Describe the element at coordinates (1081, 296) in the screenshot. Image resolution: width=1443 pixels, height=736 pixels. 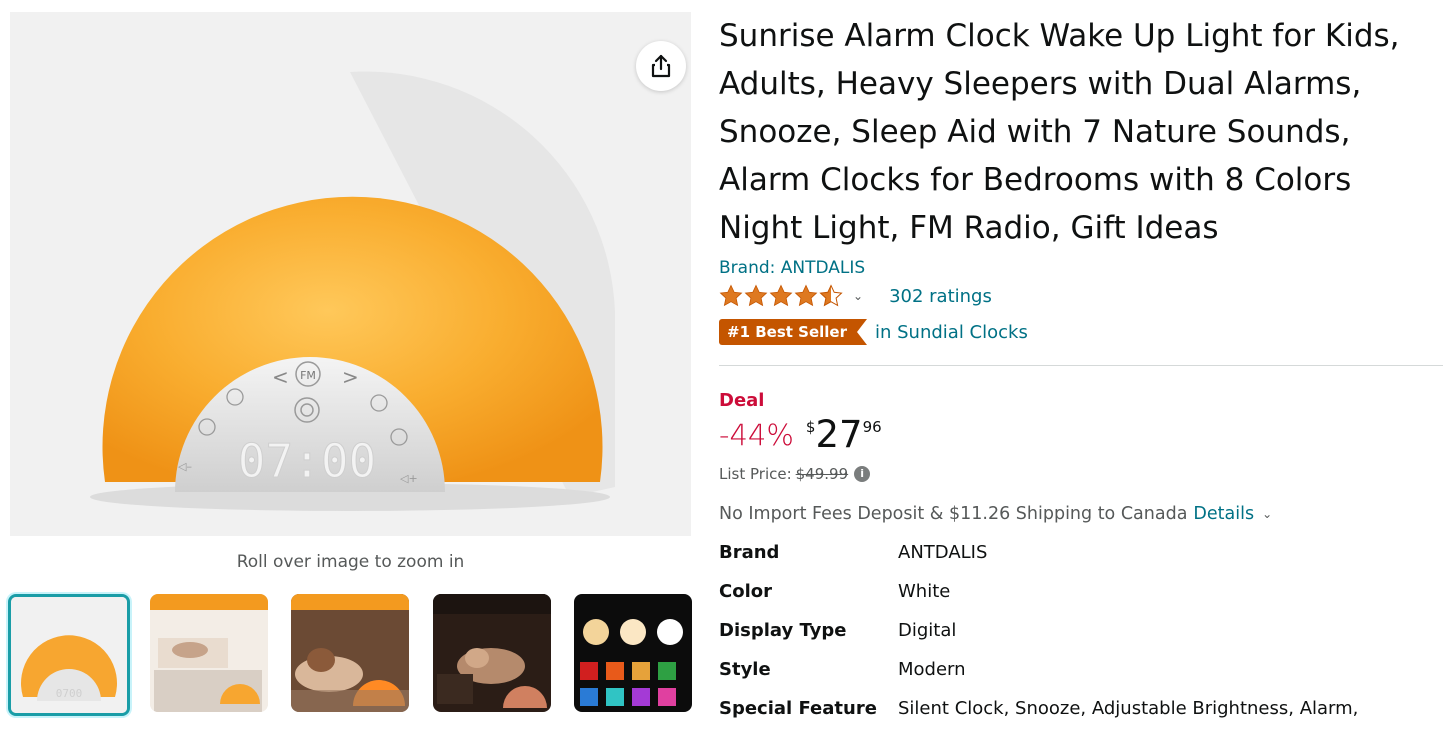
I see `rating-row: ⌄ 302 ratings` at that location.